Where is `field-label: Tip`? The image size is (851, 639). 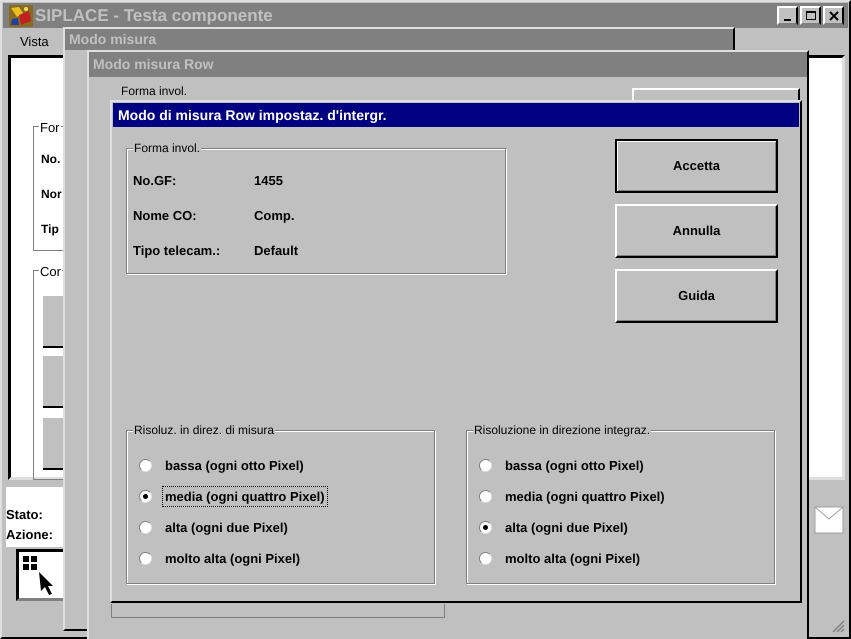 field-label: Tip is located at coordinates (50, 229).